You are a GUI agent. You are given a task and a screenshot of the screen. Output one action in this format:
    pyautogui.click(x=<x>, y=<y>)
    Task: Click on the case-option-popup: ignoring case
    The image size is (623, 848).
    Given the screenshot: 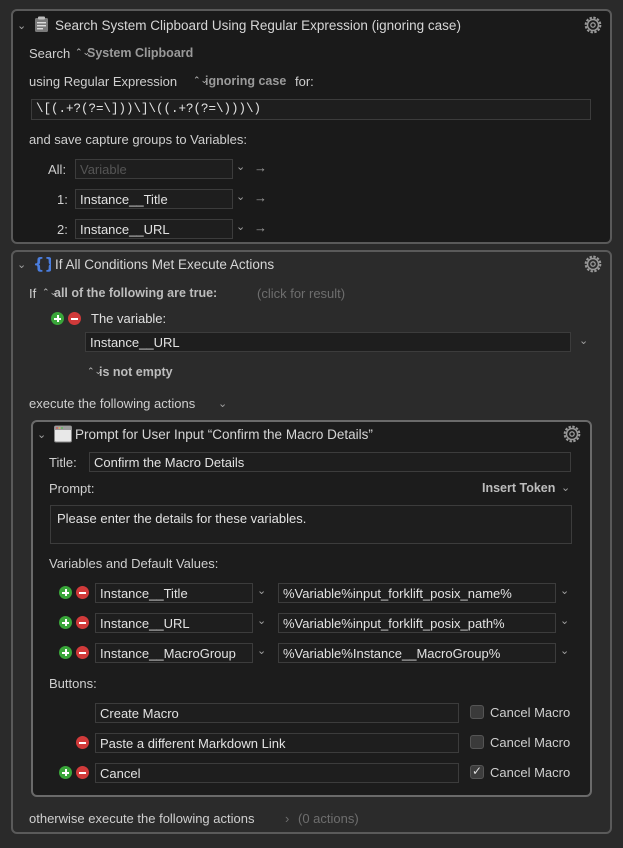 What is the action you would take?
    pyautogui.click(x=245, y=81)
    